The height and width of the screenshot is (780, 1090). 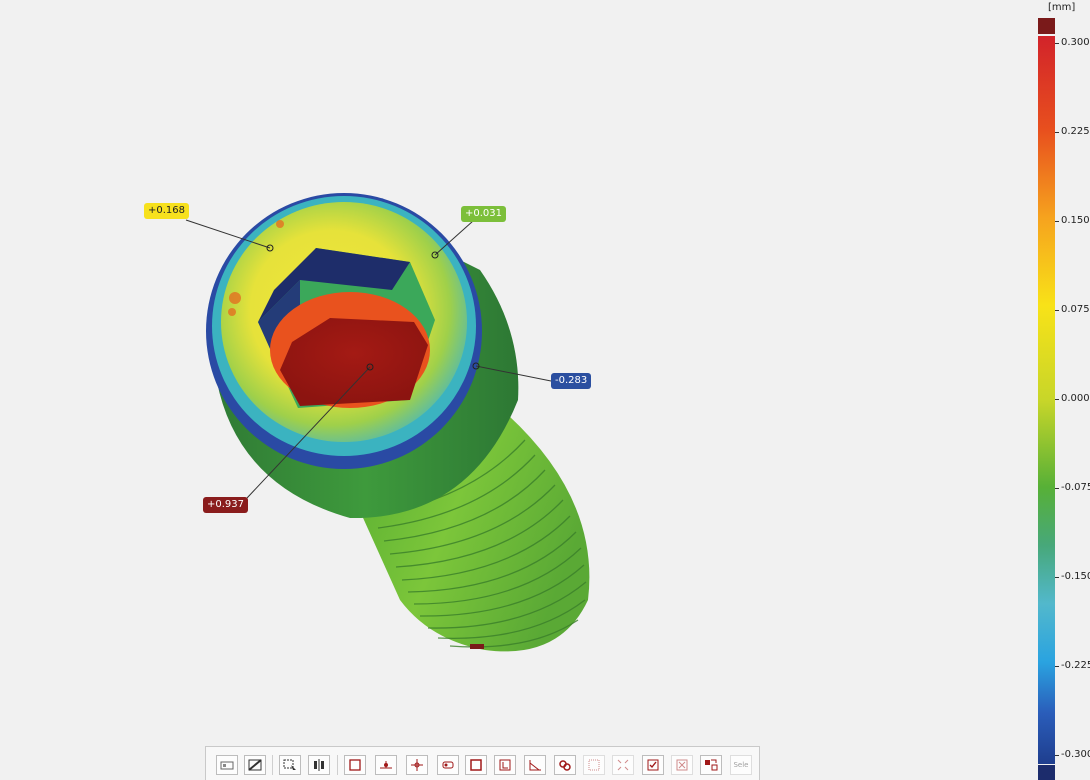 I want to click on point-button, so click(x=386, y=765).